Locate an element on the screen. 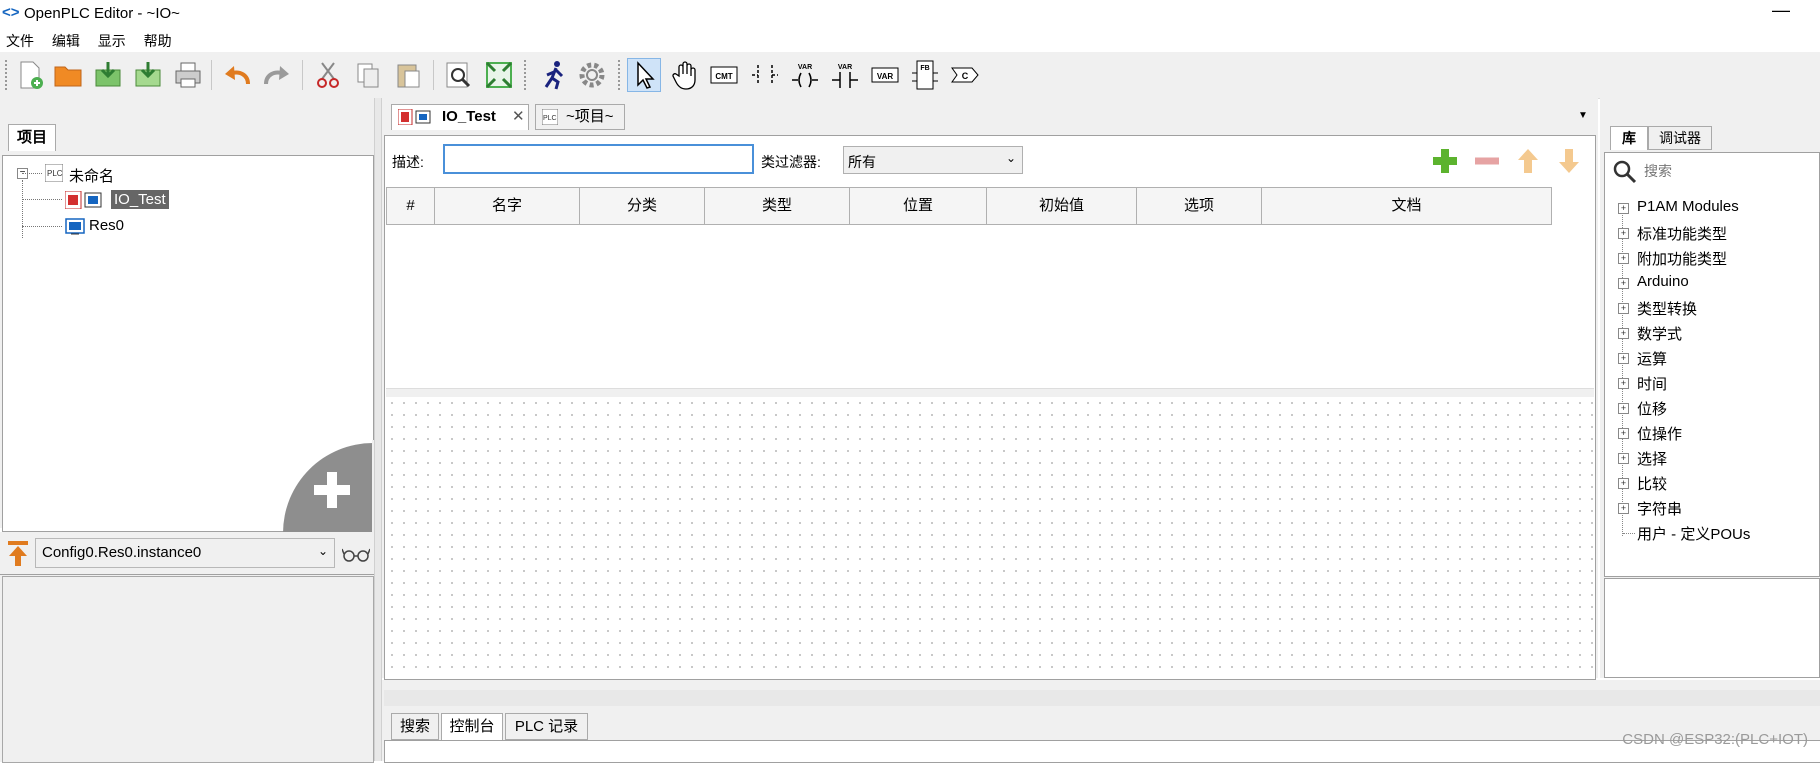 Image resolution: width=1820 pixels, height=763 pixels. library-item-arduino: Arduino is located at coordinates (1663, 281).